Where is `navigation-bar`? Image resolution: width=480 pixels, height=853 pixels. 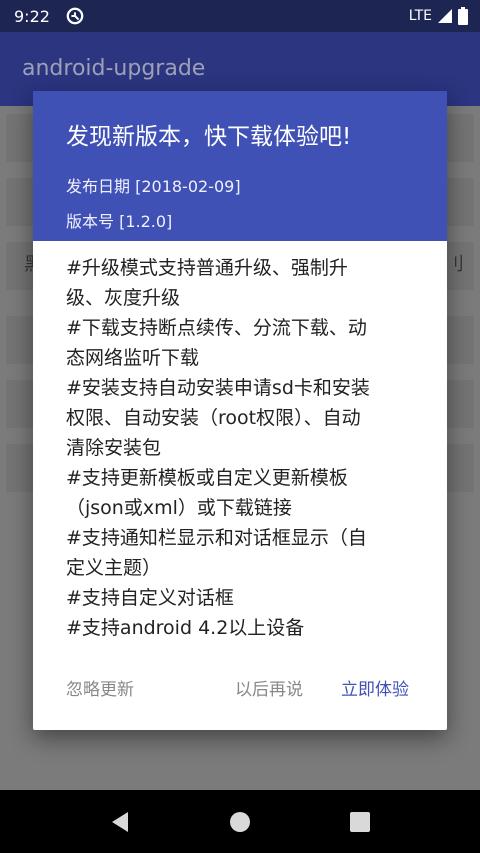
navigation-bar is located at coordinates (240, 821).